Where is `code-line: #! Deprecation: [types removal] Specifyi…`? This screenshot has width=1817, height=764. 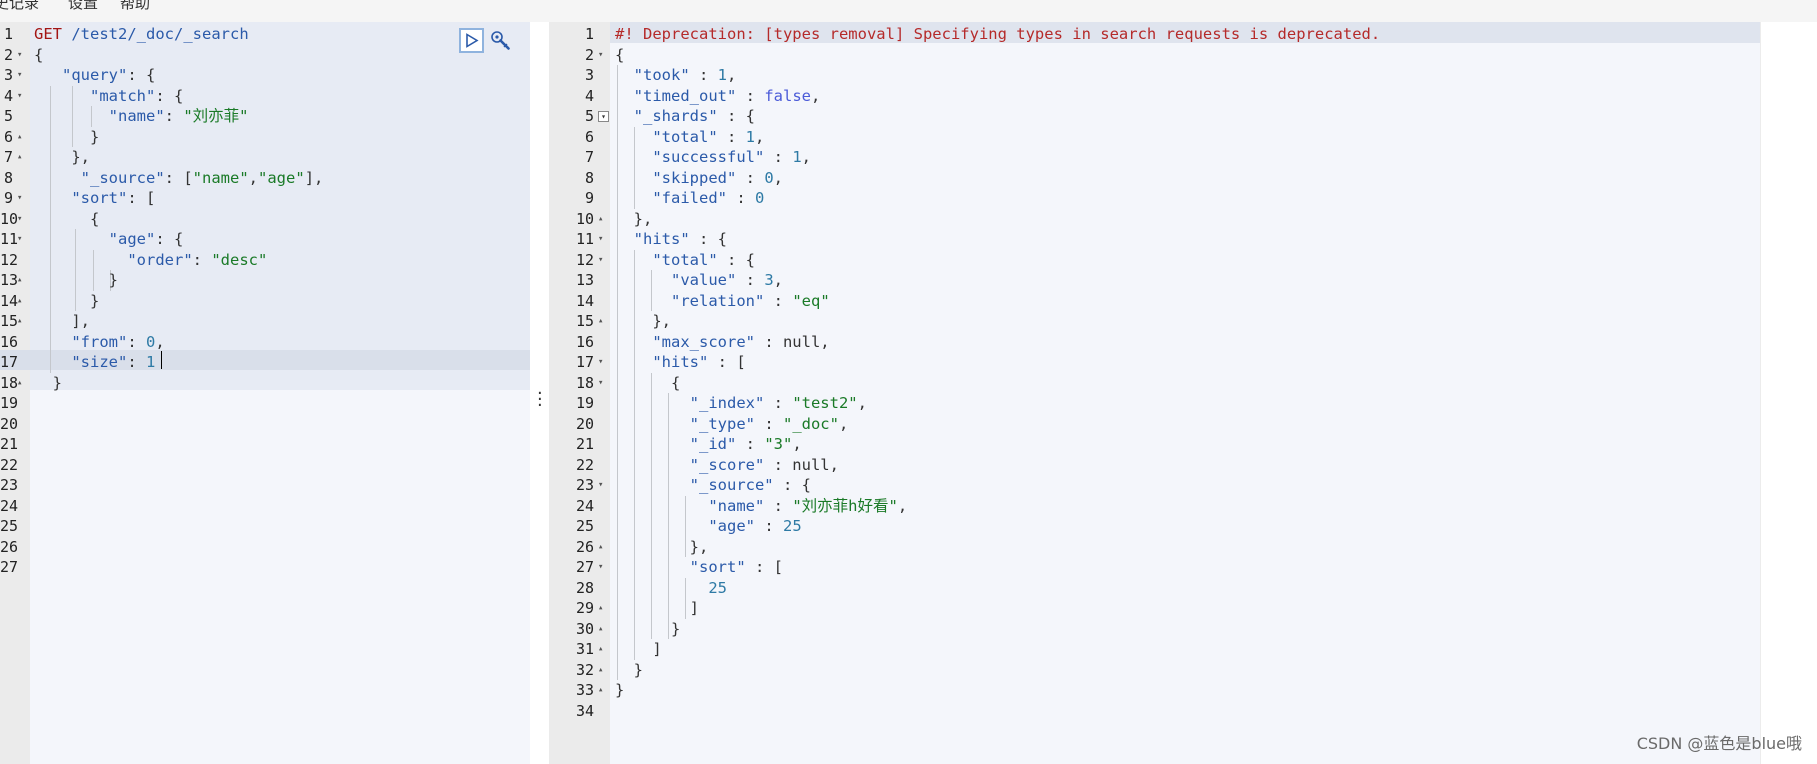
code-line: #! Deprecation: [types removal] Specifyi… is located at coordinates (998, 34).